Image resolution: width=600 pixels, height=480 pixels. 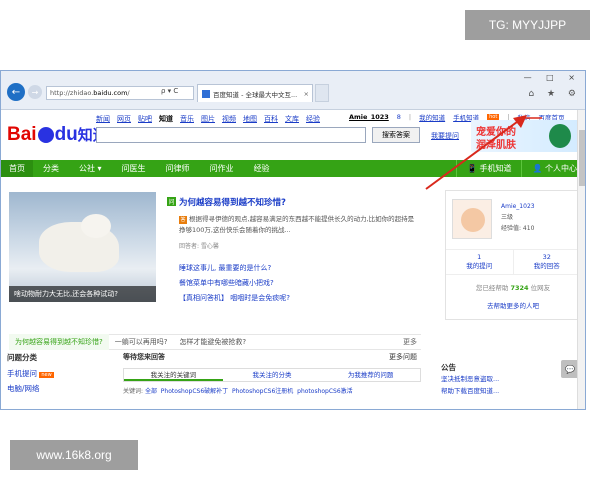 I want to click on vertical-scrollbar, so click(x=581, y=259).